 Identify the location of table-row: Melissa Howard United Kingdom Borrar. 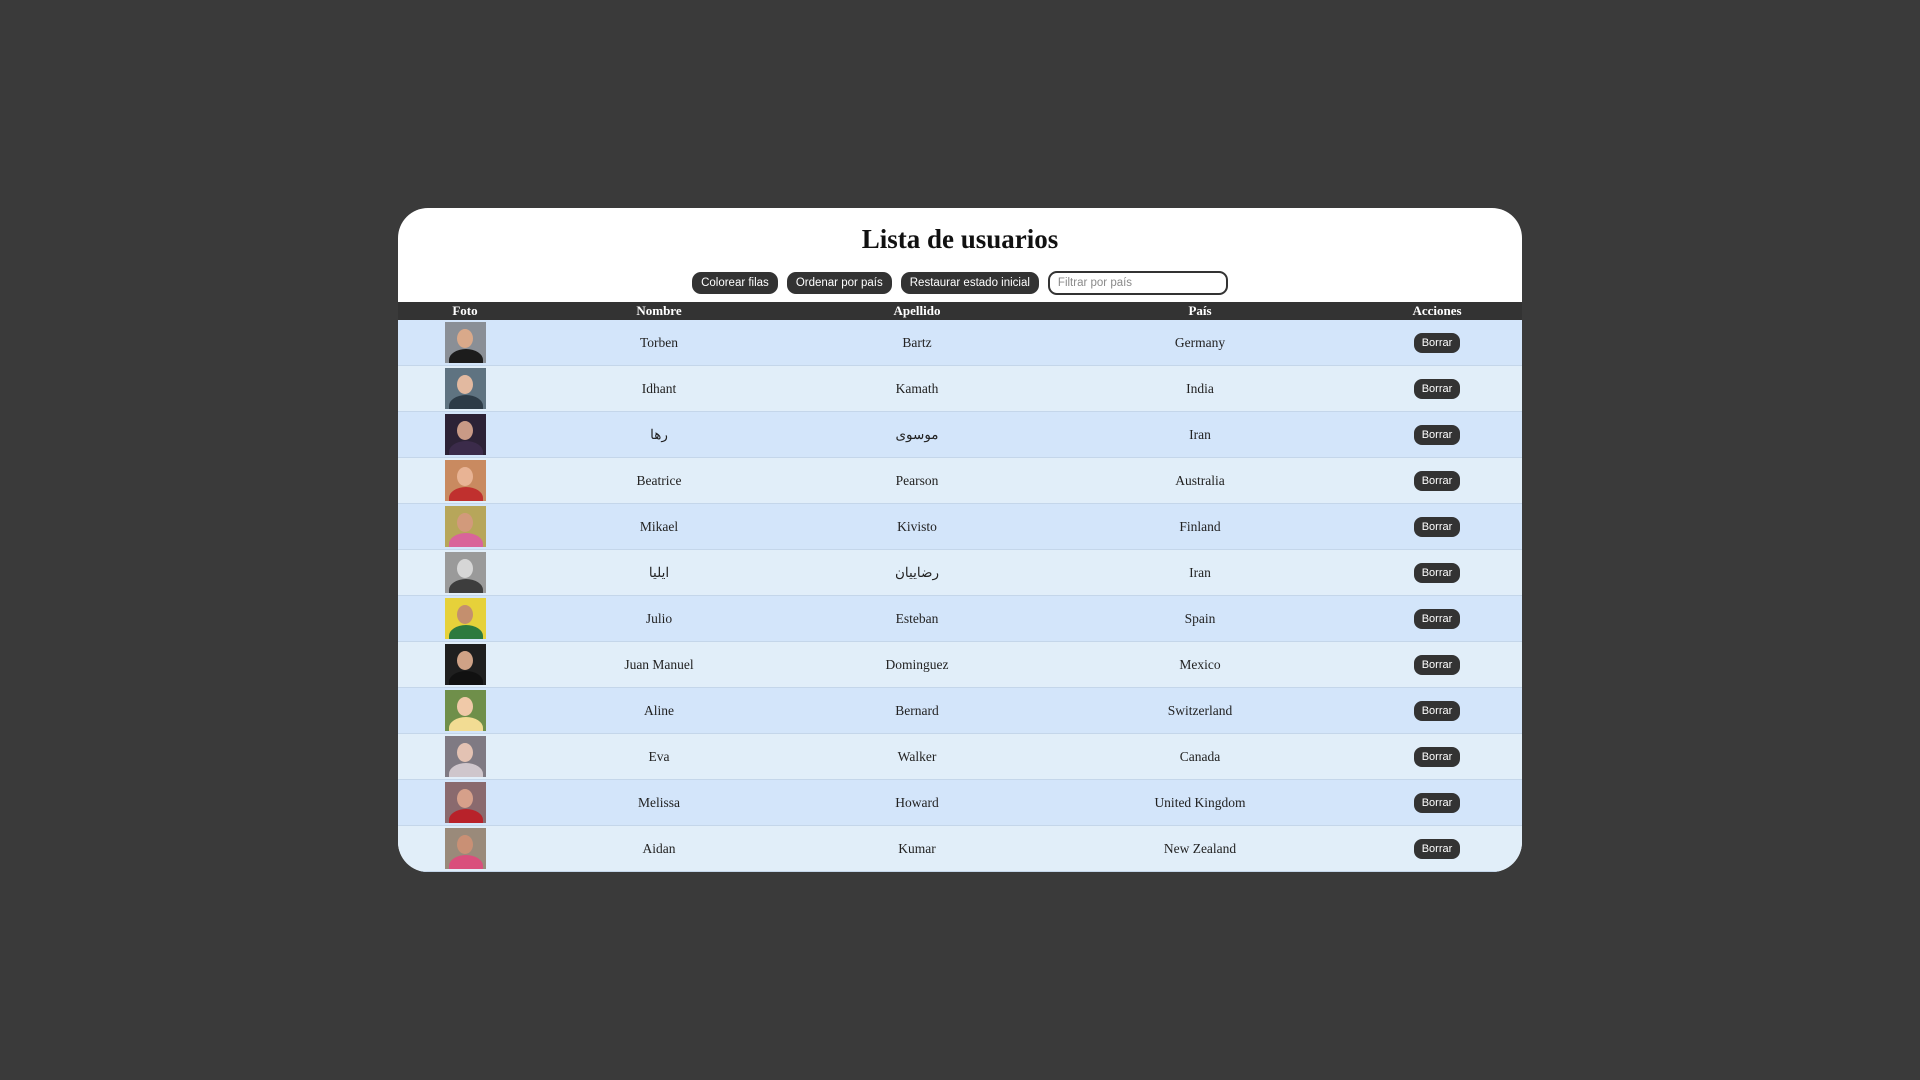
(960, 802).